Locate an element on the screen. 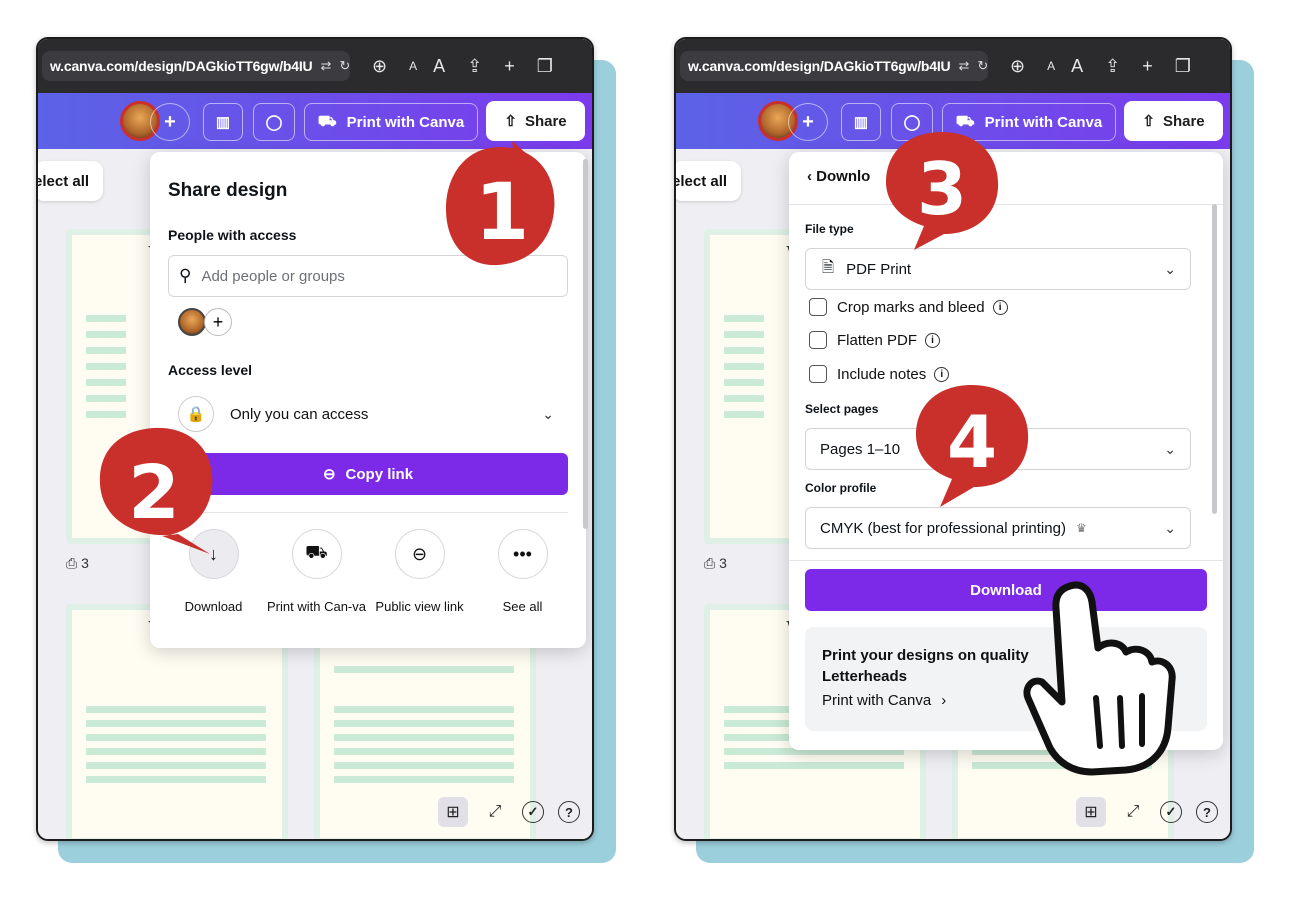 The image size is (1292, 900). chevron-right-icon: › is located at coordinates (944, 700).